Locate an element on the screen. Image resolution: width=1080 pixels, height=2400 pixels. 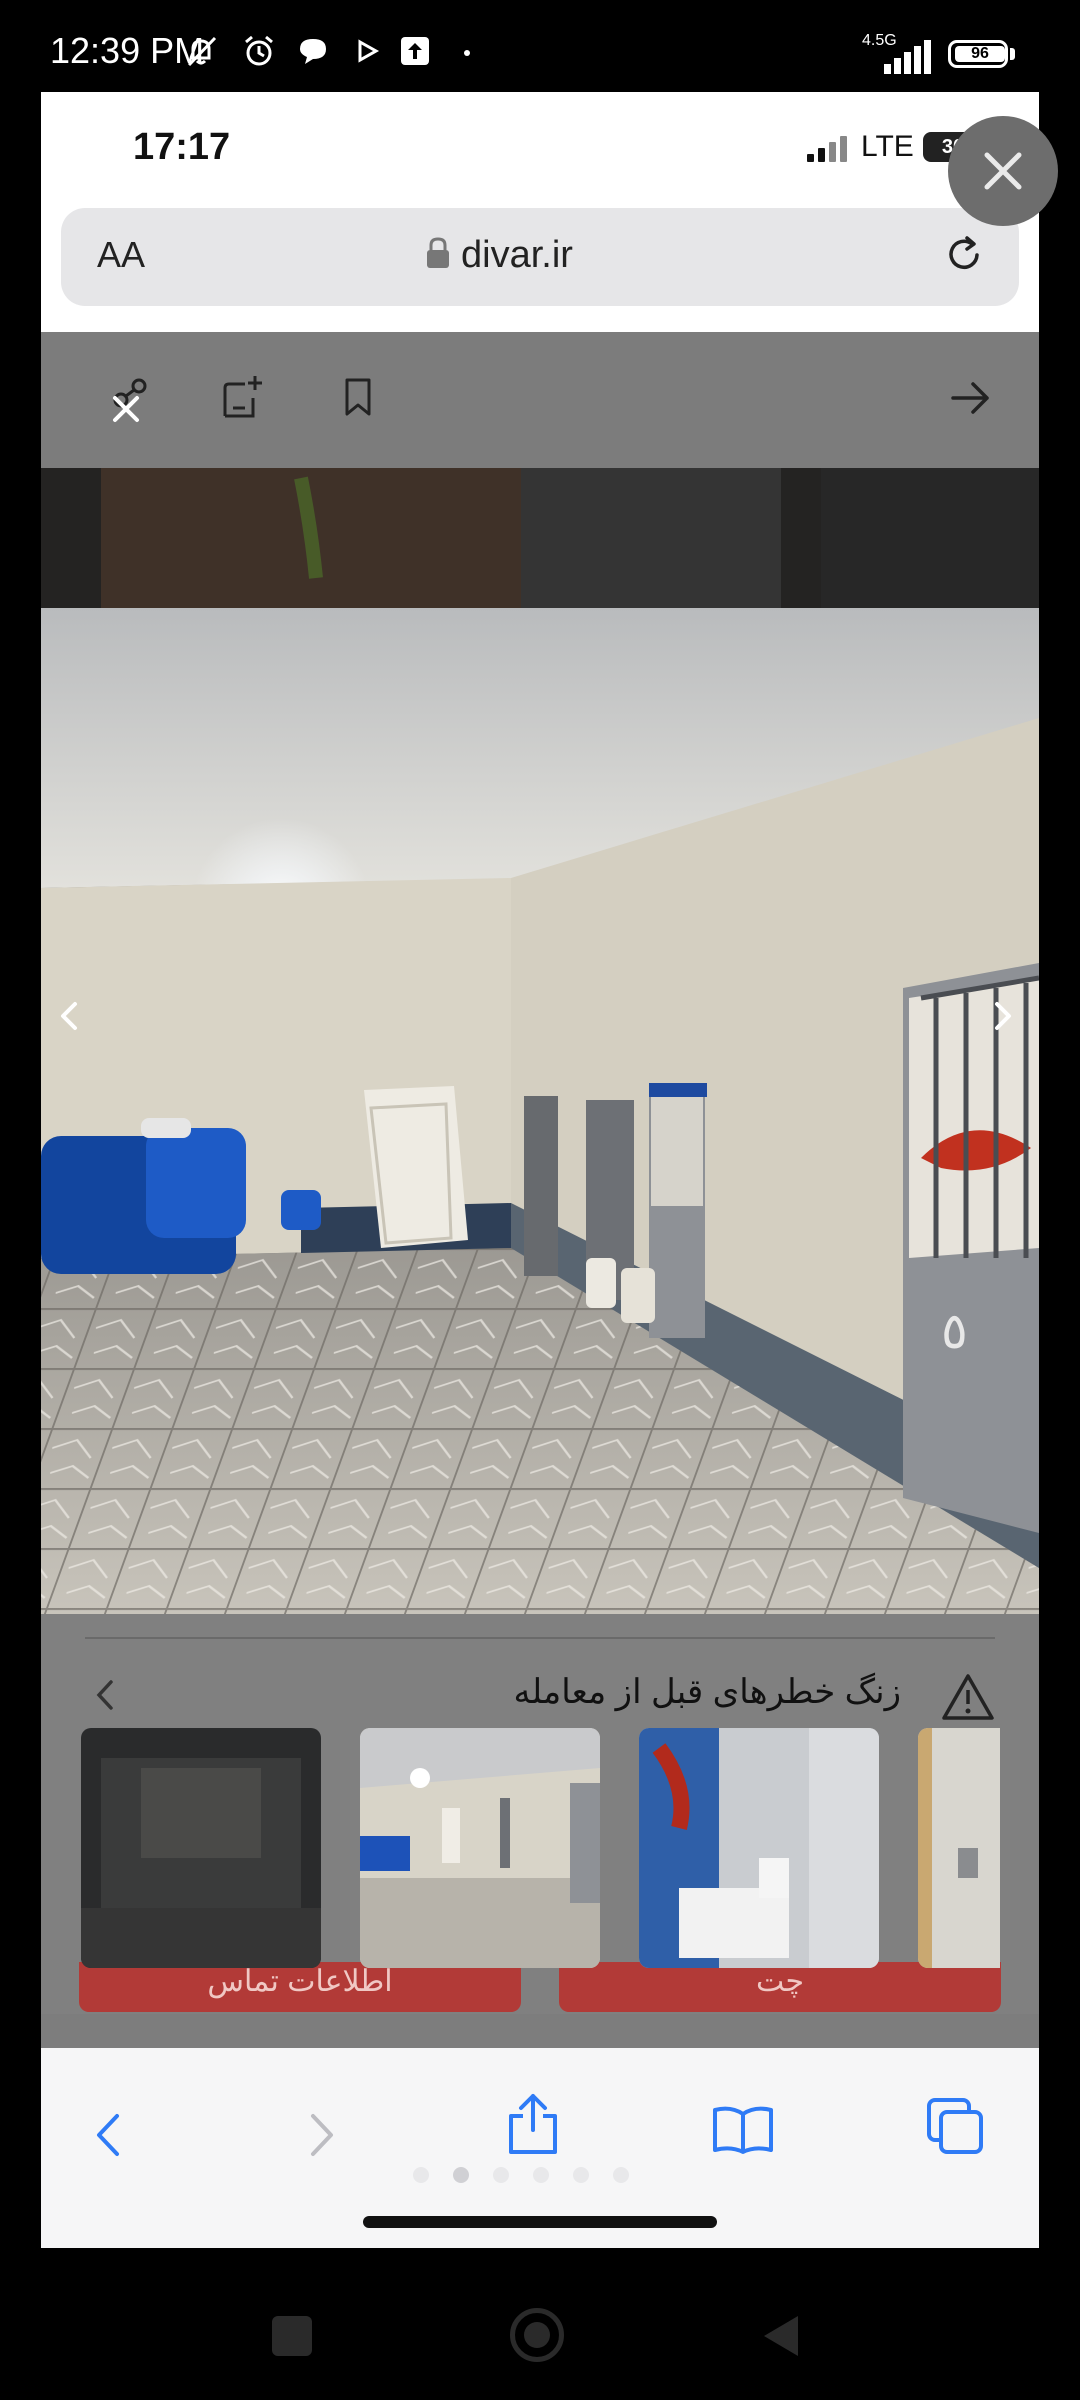
home-button is located at coordinates (537, 2335).